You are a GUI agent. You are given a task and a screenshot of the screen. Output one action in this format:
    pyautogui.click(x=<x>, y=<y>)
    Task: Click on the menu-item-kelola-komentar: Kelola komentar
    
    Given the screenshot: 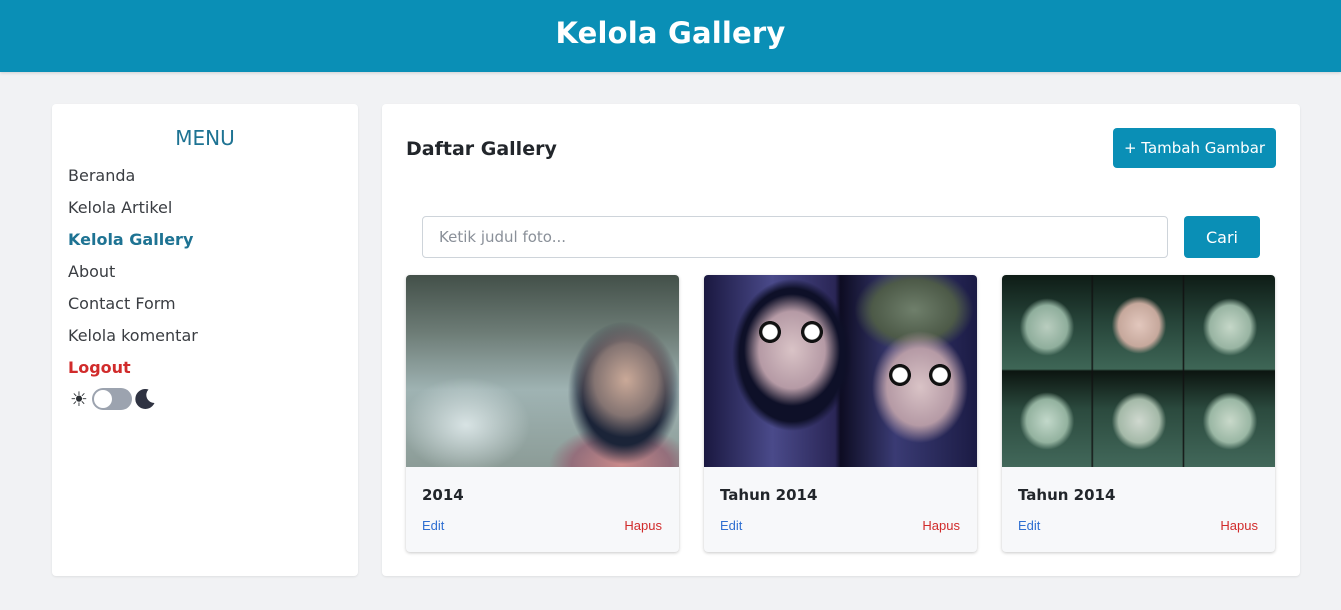 What is the action you would take?
    pyautogui.click(x=133, y=342)
    